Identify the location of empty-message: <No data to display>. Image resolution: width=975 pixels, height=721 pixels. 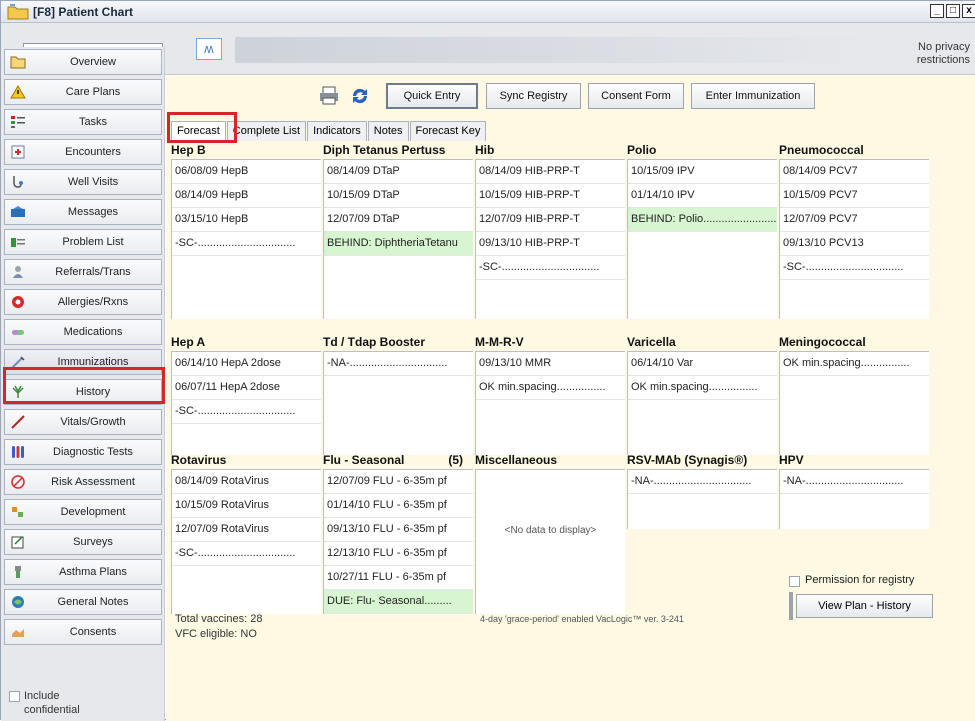
(550, 530).